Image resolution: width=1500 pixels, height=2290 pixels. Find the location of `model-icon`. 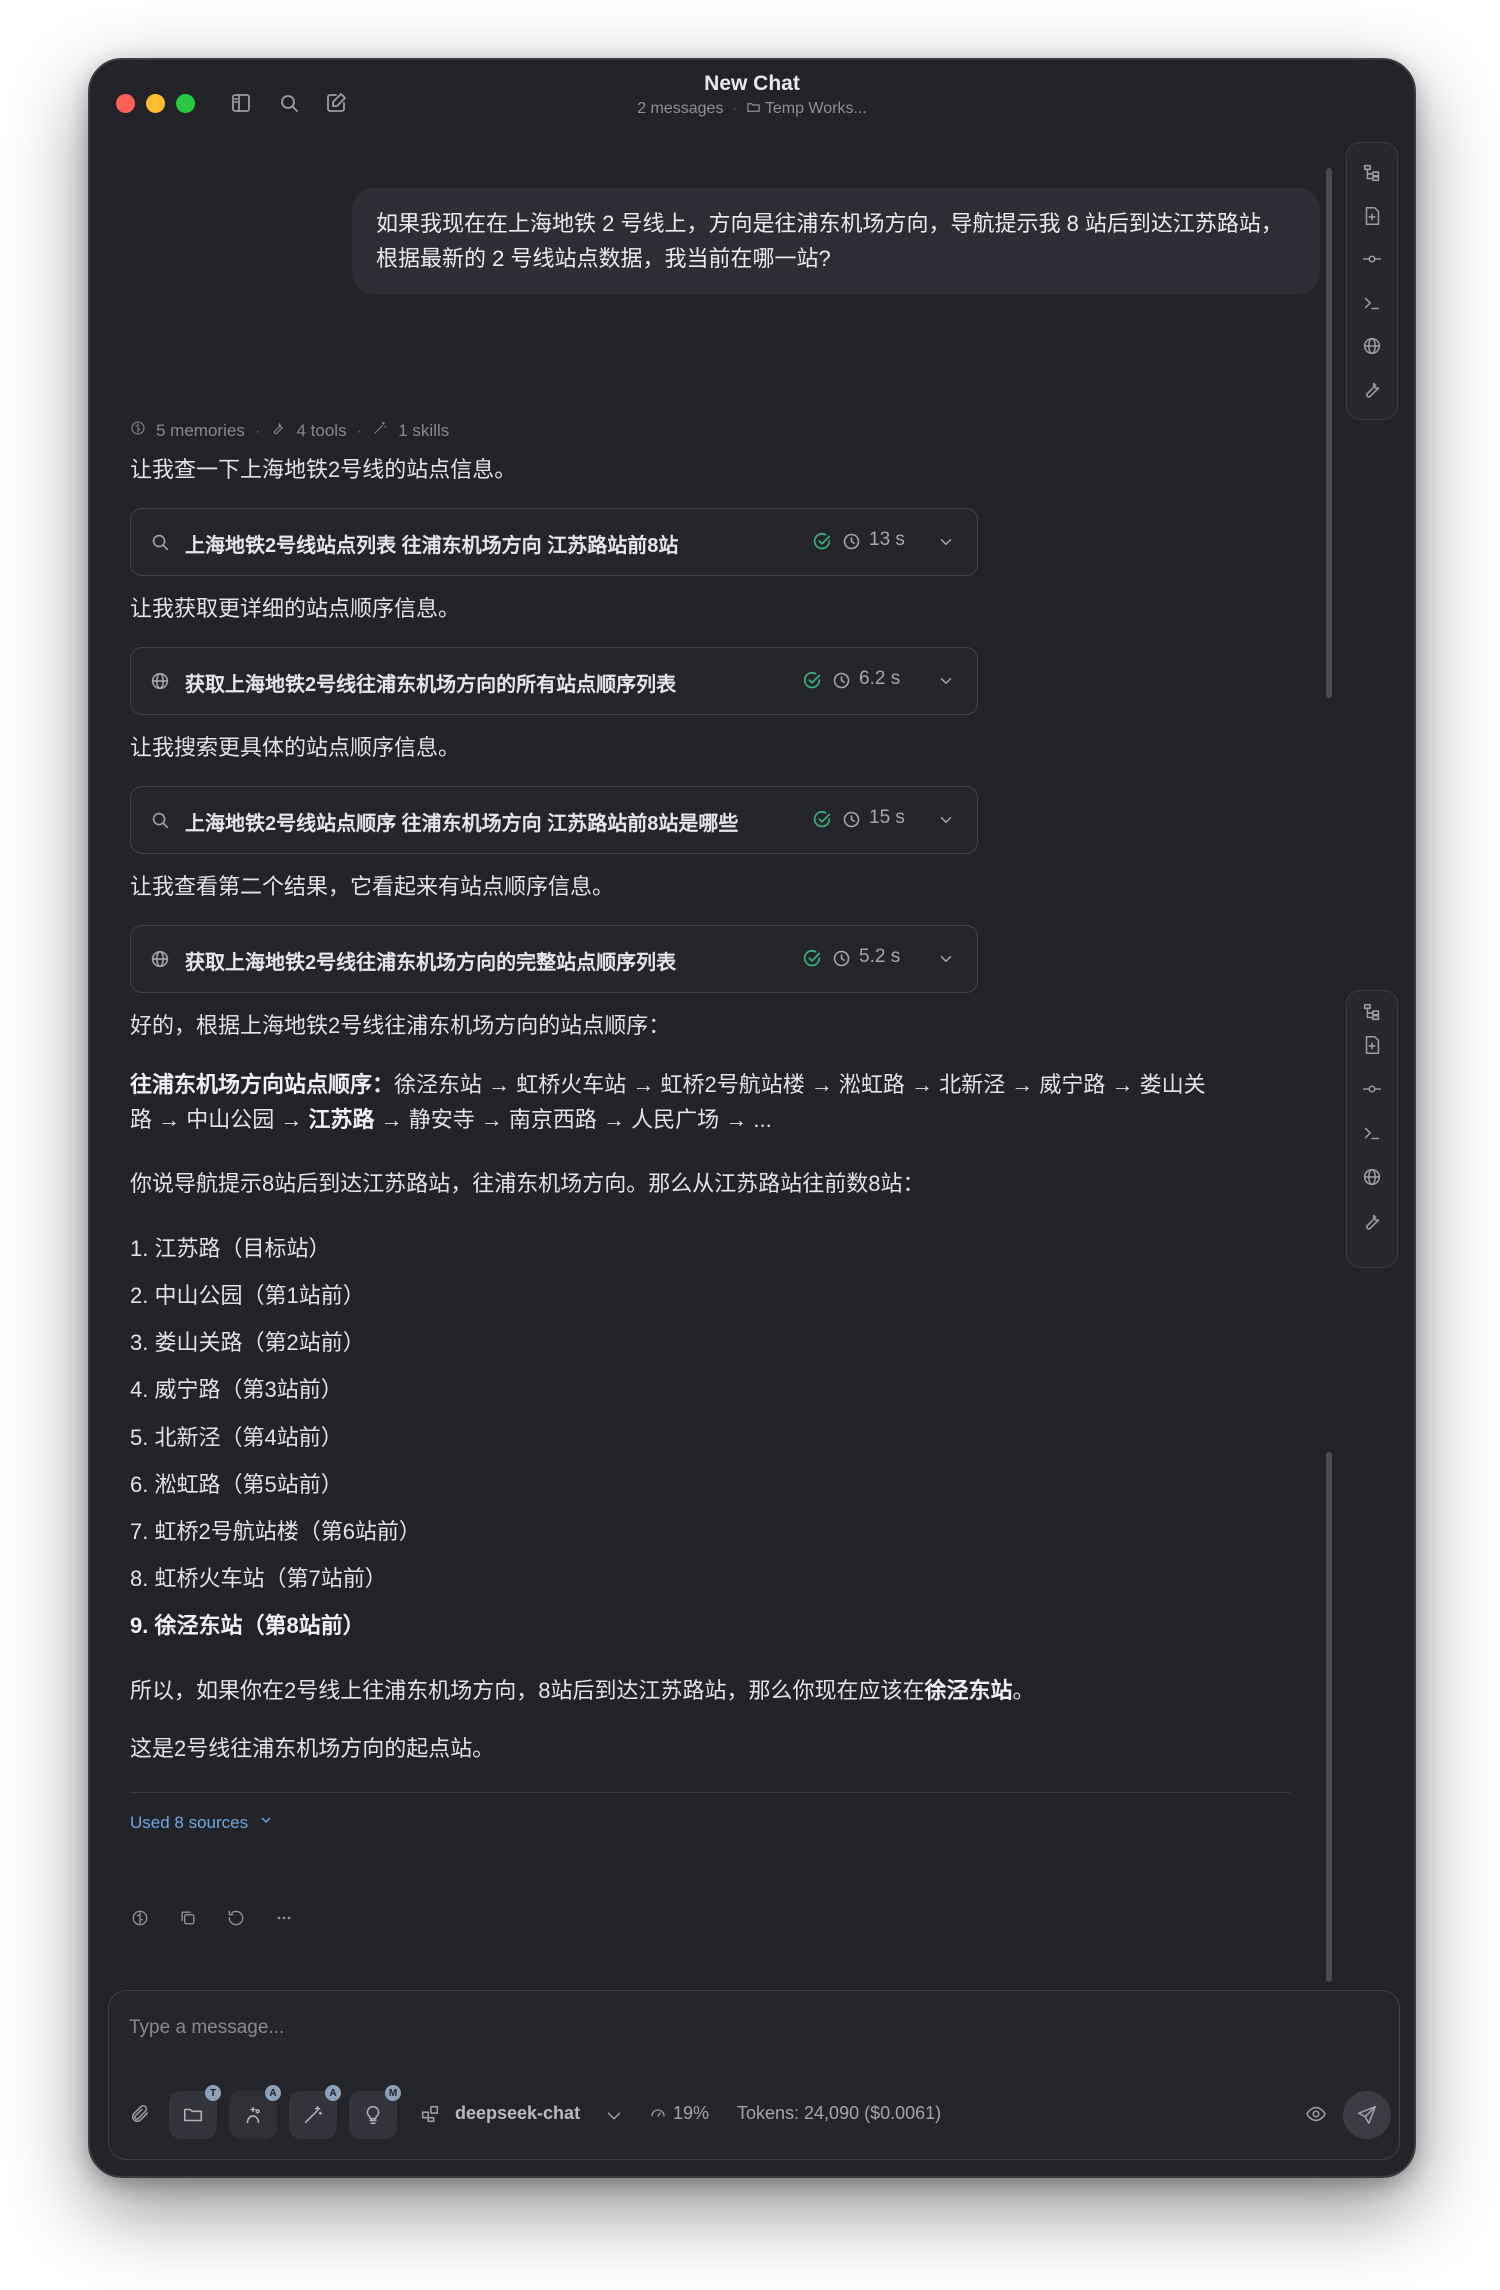

model-icon is located at coordinates (430, 2116).